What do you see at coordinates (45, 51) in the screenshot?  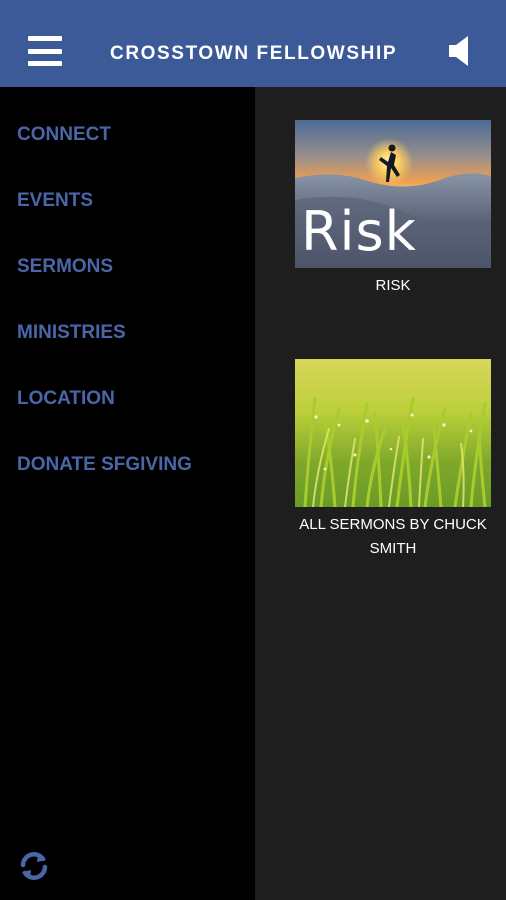 I see `hamburger-menu-icon` at bounding box center [45, 51].